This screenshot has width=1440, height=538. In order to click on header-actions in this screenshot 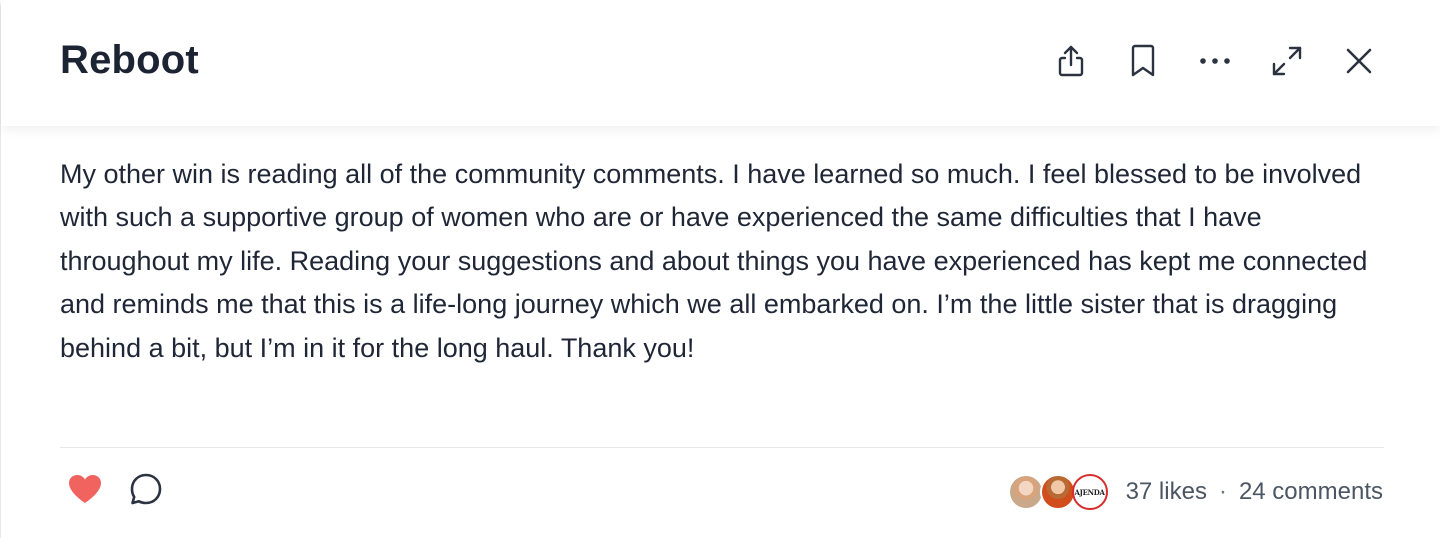, I will do `click(1215, 61)`.